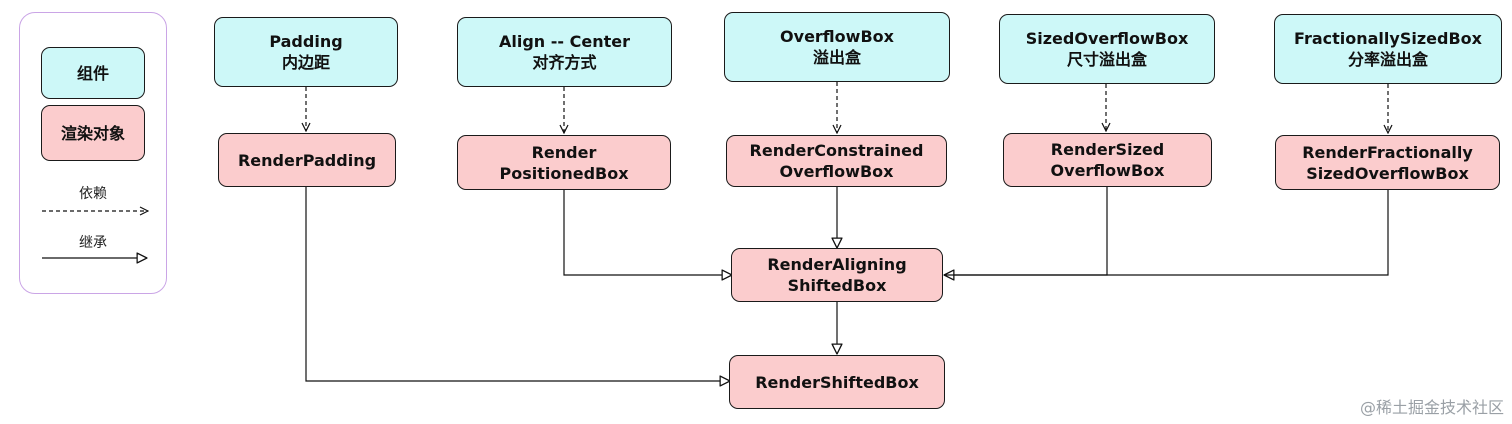 The image size is (1512, 424). I want to click on render-padding-label: RenderPadding, so click(307, 160).